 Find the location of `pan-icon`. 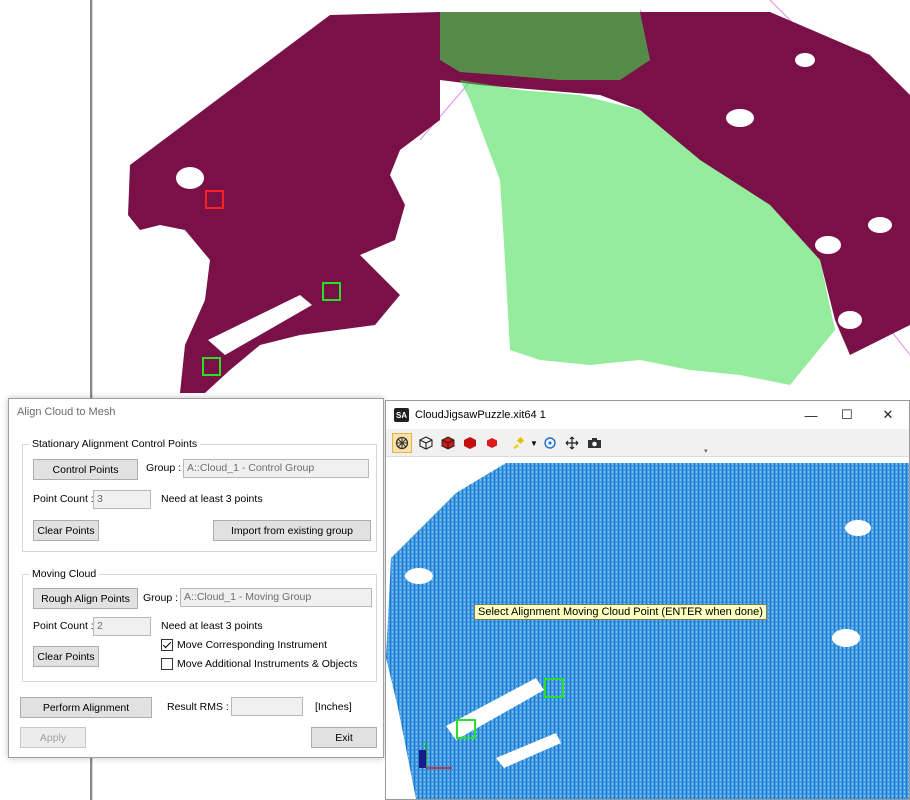

pan-icon is located at coordinates (572, 443).